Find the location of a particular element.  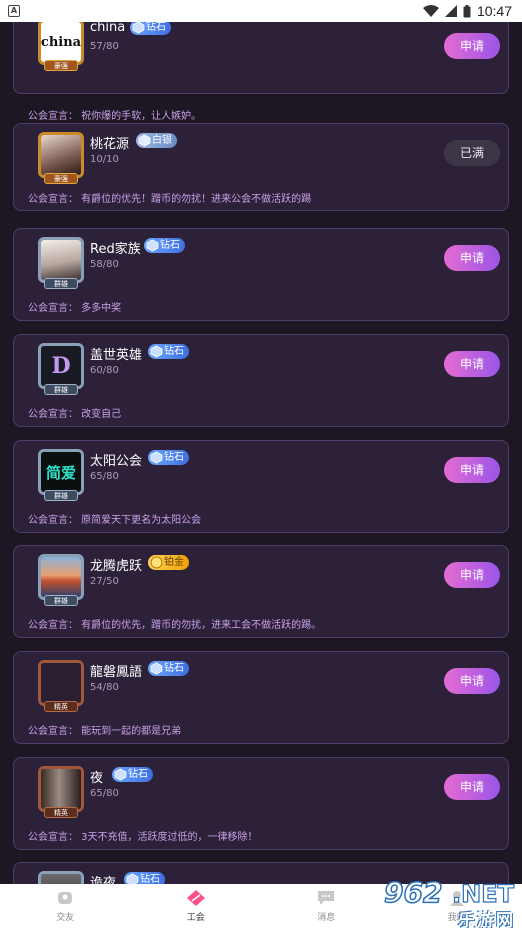

guild-avatar-logo-text: D is located at coordinates (61, 366).